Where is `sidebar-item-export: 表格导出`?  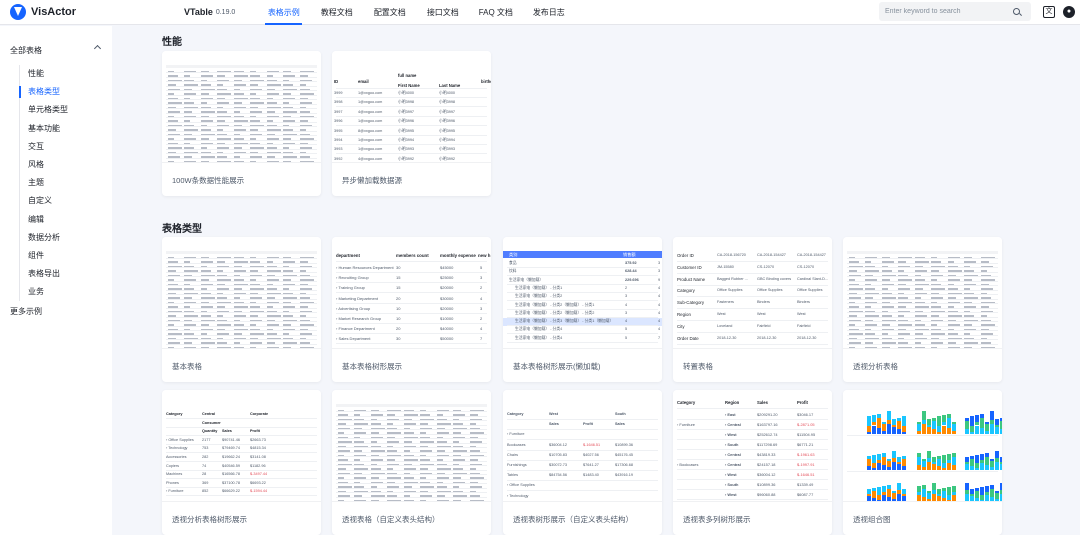 sidebar-item-export: 表格导出 is located at coordinates (65, 274).